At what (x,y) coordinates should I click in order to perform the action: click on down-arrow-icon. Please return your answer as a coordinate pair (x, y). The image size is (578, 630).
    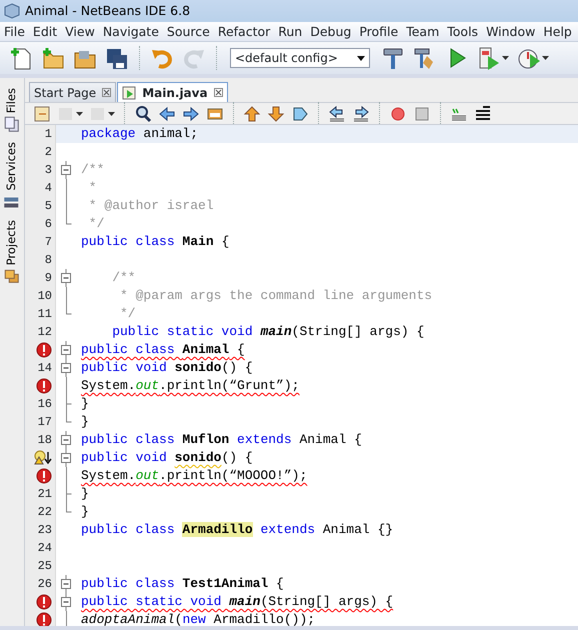
    Looking at the image, I should click on (276, 113).